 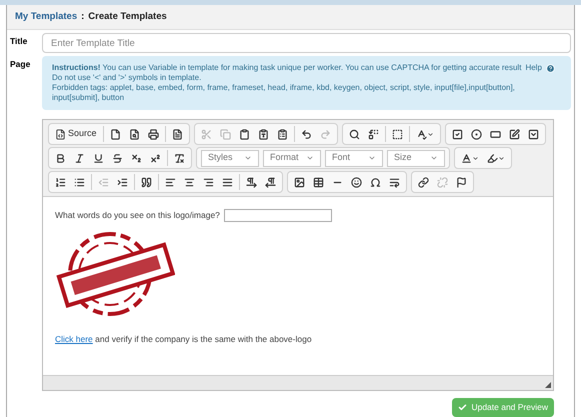 What do you see at coordinates (457, 134) in the screenshot?
I see `checkbox-icon` at bounding box center [457, 134].